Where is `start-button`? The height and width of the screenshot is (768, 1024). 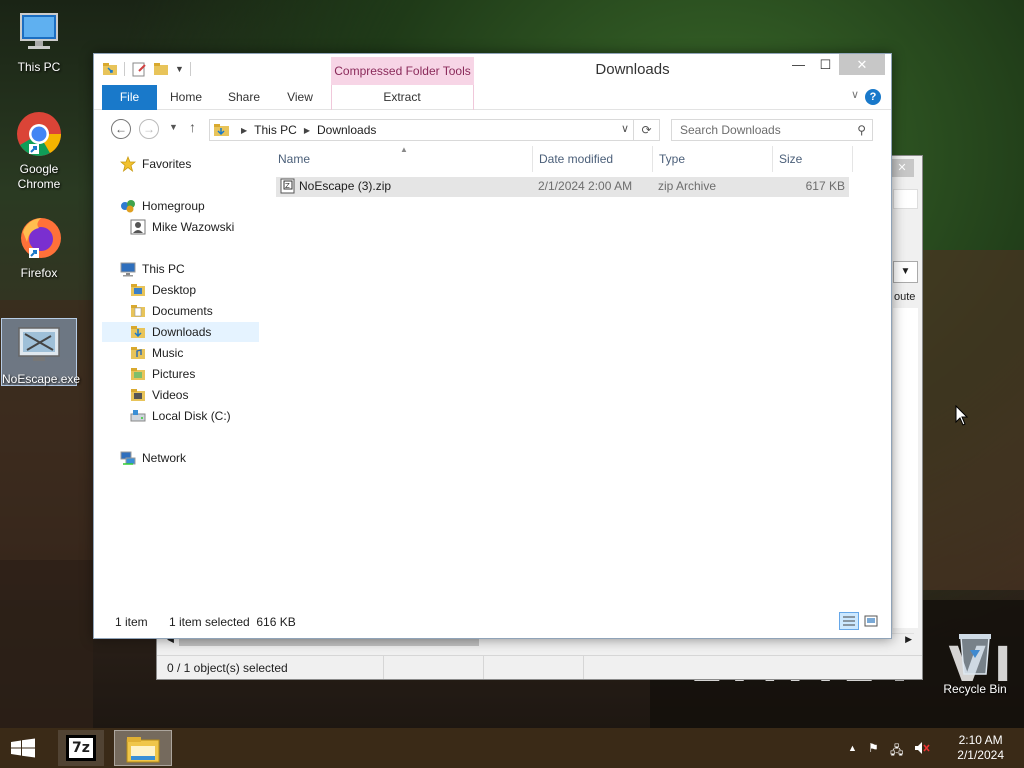
start-button is located at coordinates (25, 748).